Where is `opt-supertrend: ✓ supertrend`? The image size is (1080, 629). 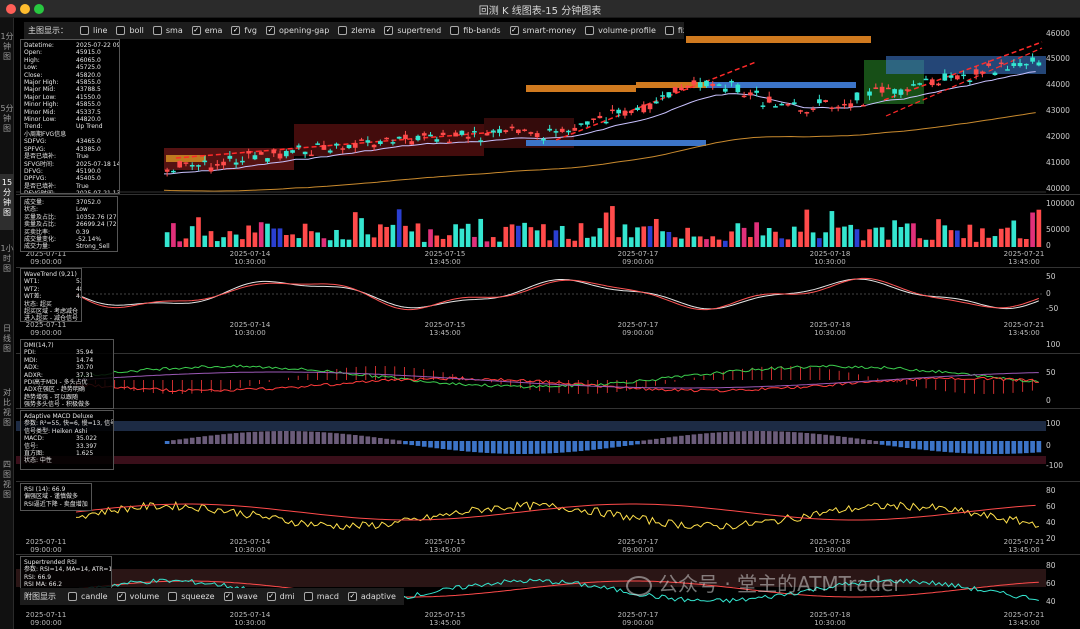 opt-supertrend: ✓ supertrend is located at coordinates (412, 30).